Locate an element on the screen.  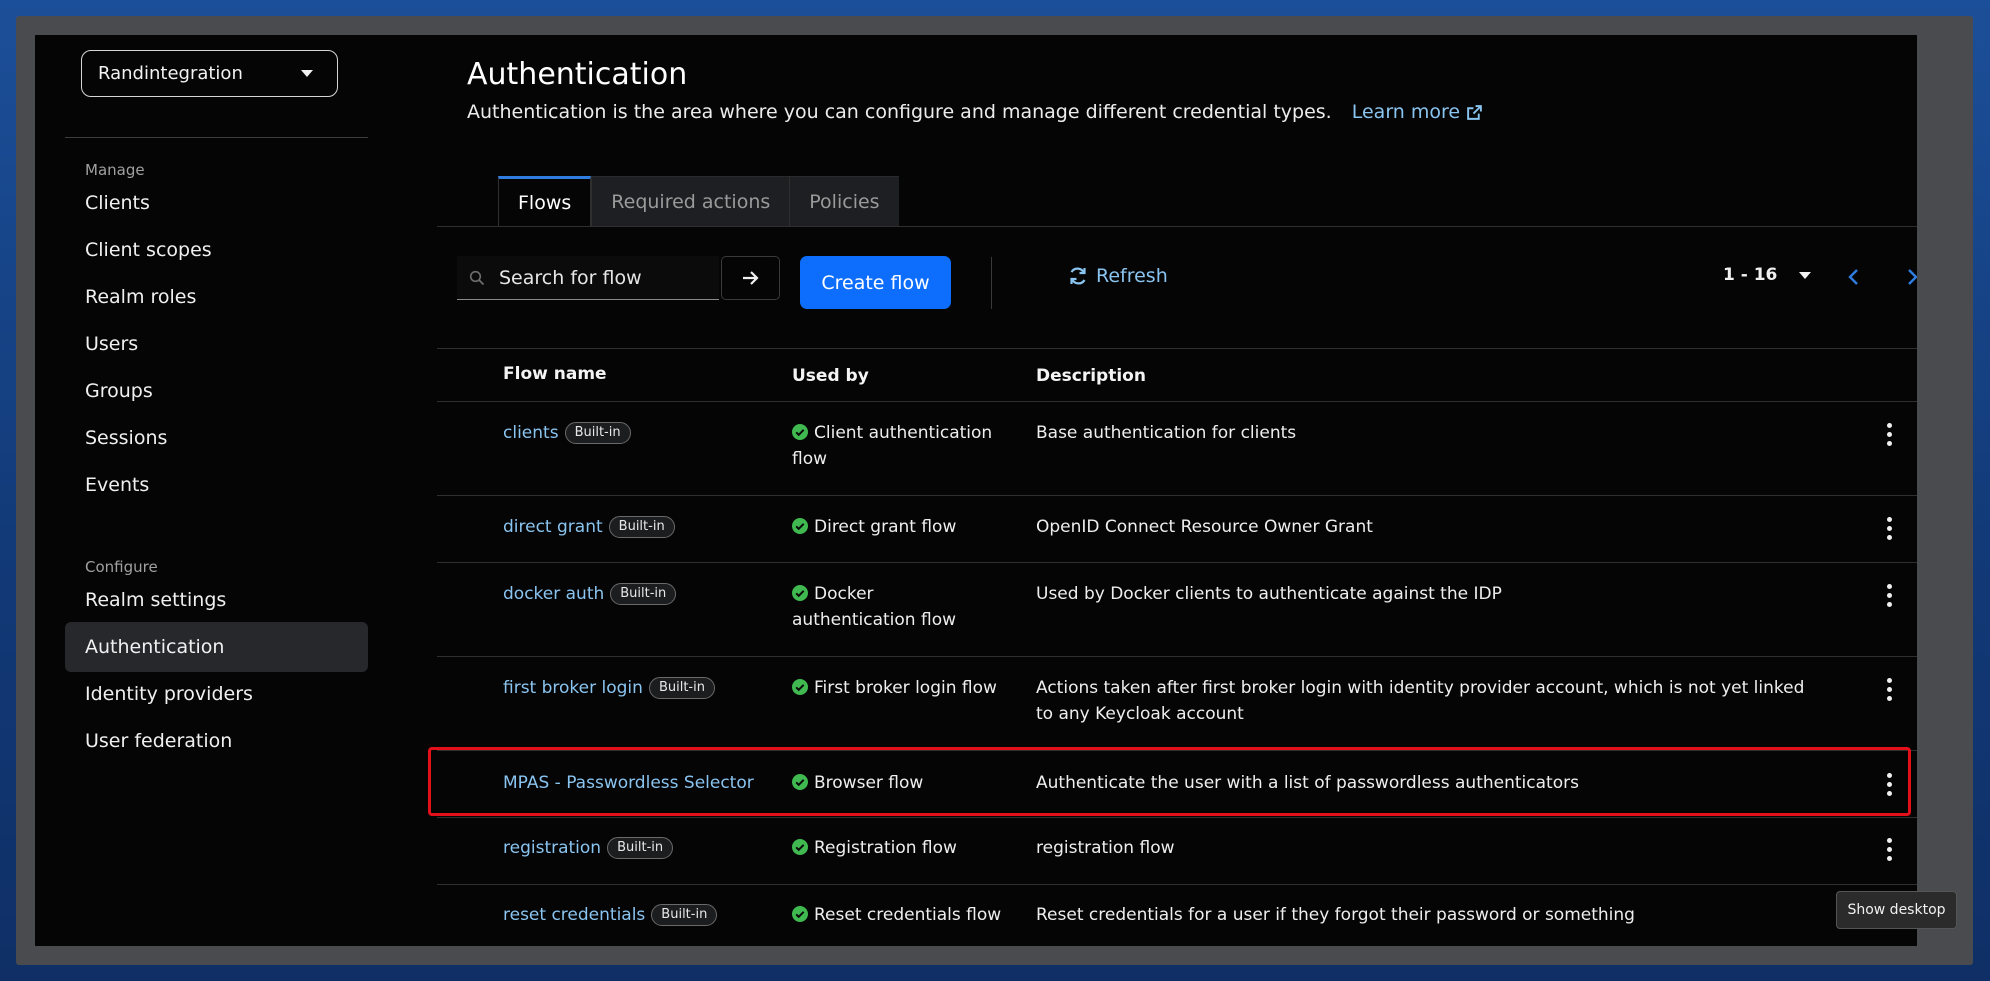
realm-name: Randintegration is located at coordinates (170, 73).